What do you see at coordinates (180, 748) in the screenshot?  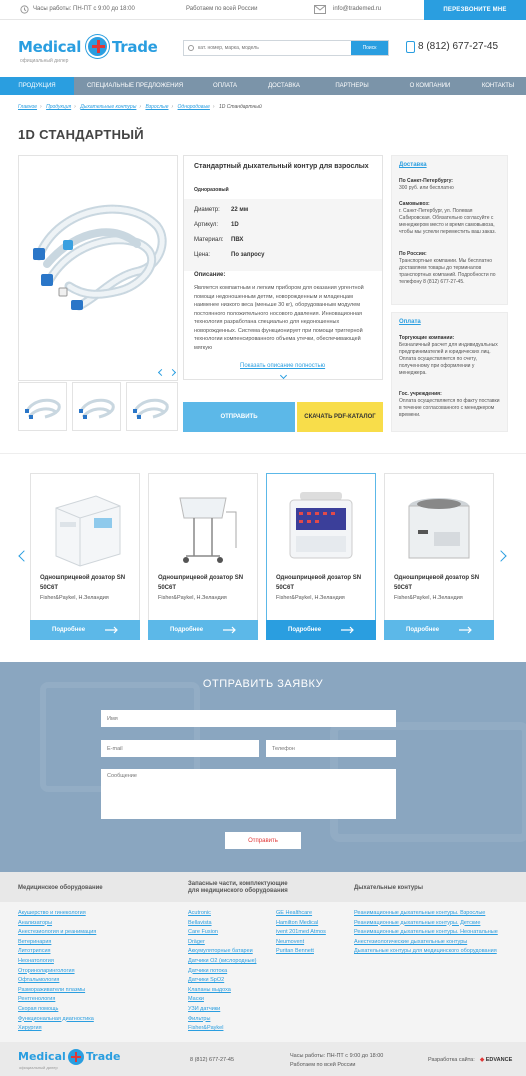 I see `email-field` at bounding box center [180, 748].